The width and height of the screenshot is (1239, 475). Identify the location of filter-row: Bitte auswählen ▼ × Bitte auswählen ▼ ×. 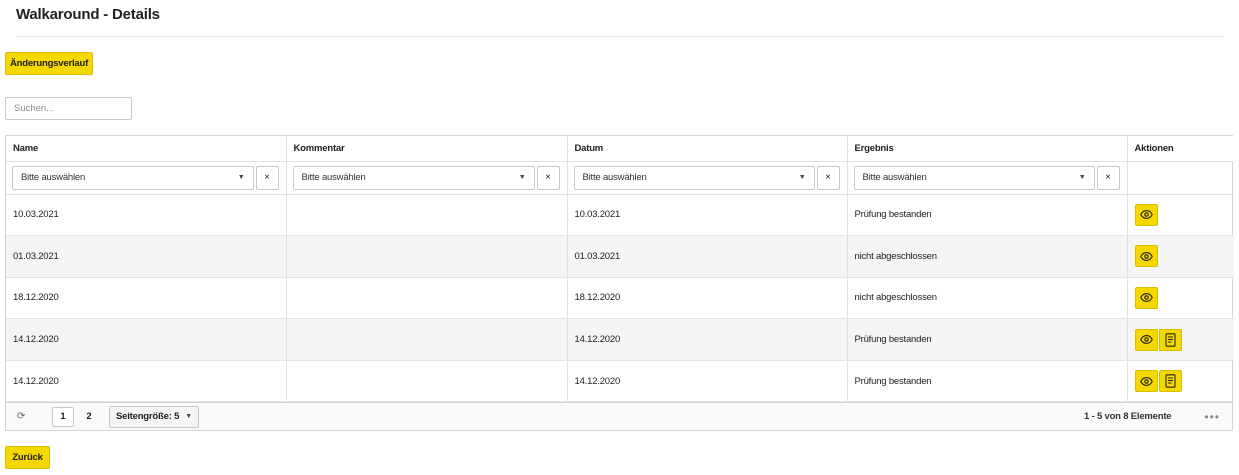
(620, 178).